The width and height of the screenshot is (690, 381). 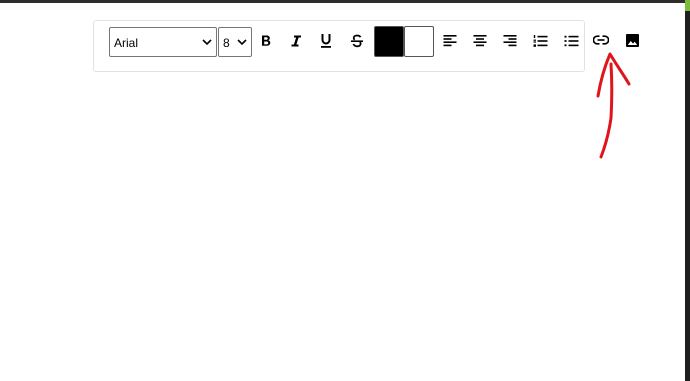 I want to click on underline-icon, so click(x=326, y=41).